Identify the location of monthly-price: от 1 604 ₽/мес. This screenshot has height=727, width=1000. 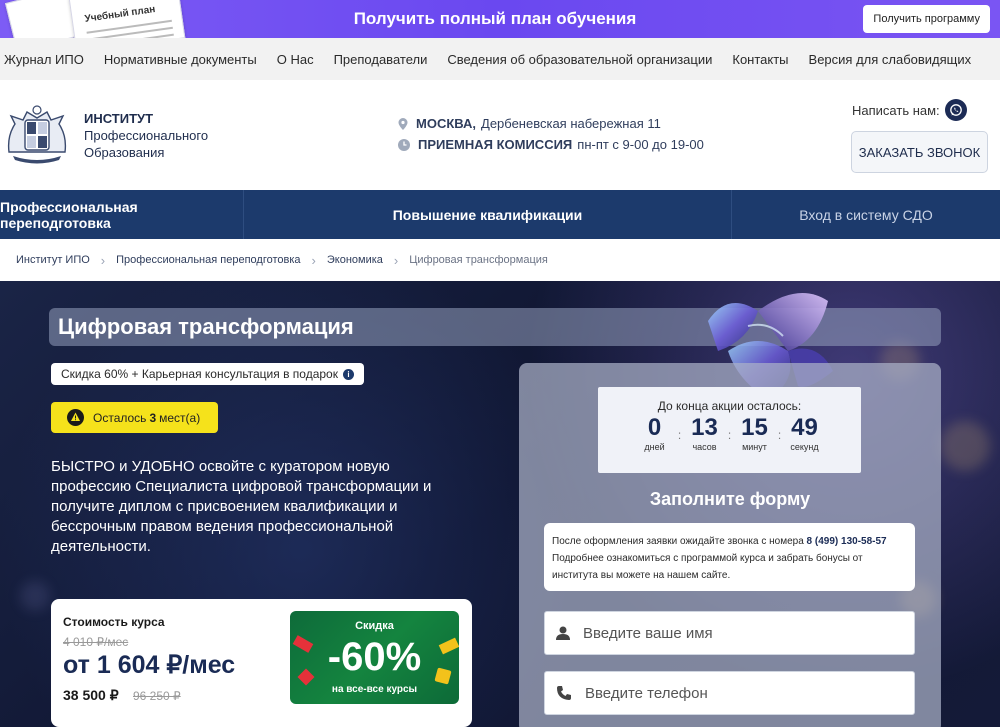
(149, 665).